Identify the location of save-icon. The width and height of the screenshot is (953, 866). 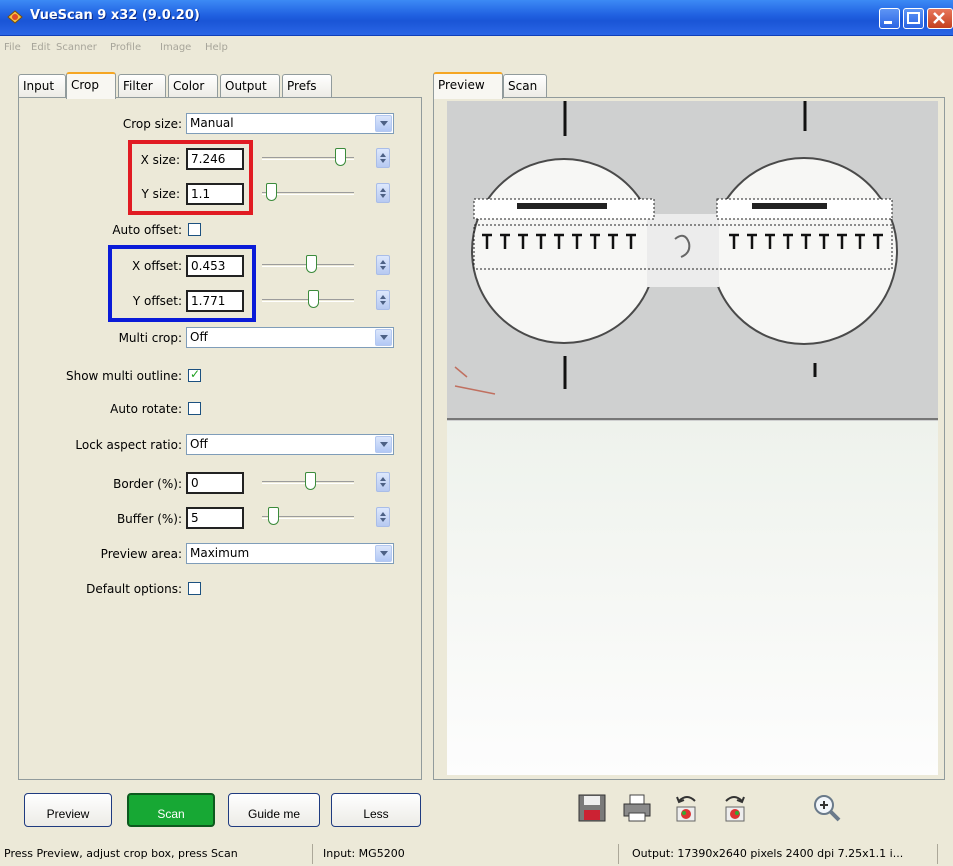
(592, 808).